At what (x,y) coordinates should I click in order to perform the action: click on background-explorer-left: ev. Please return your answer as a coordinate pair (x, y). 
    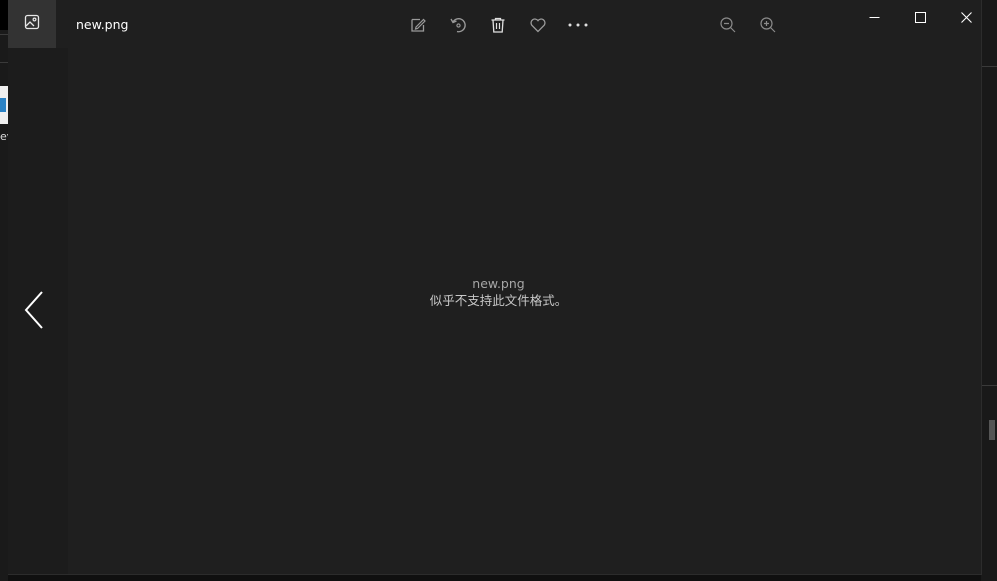
    Looking at the image, I should click on (4, 290).